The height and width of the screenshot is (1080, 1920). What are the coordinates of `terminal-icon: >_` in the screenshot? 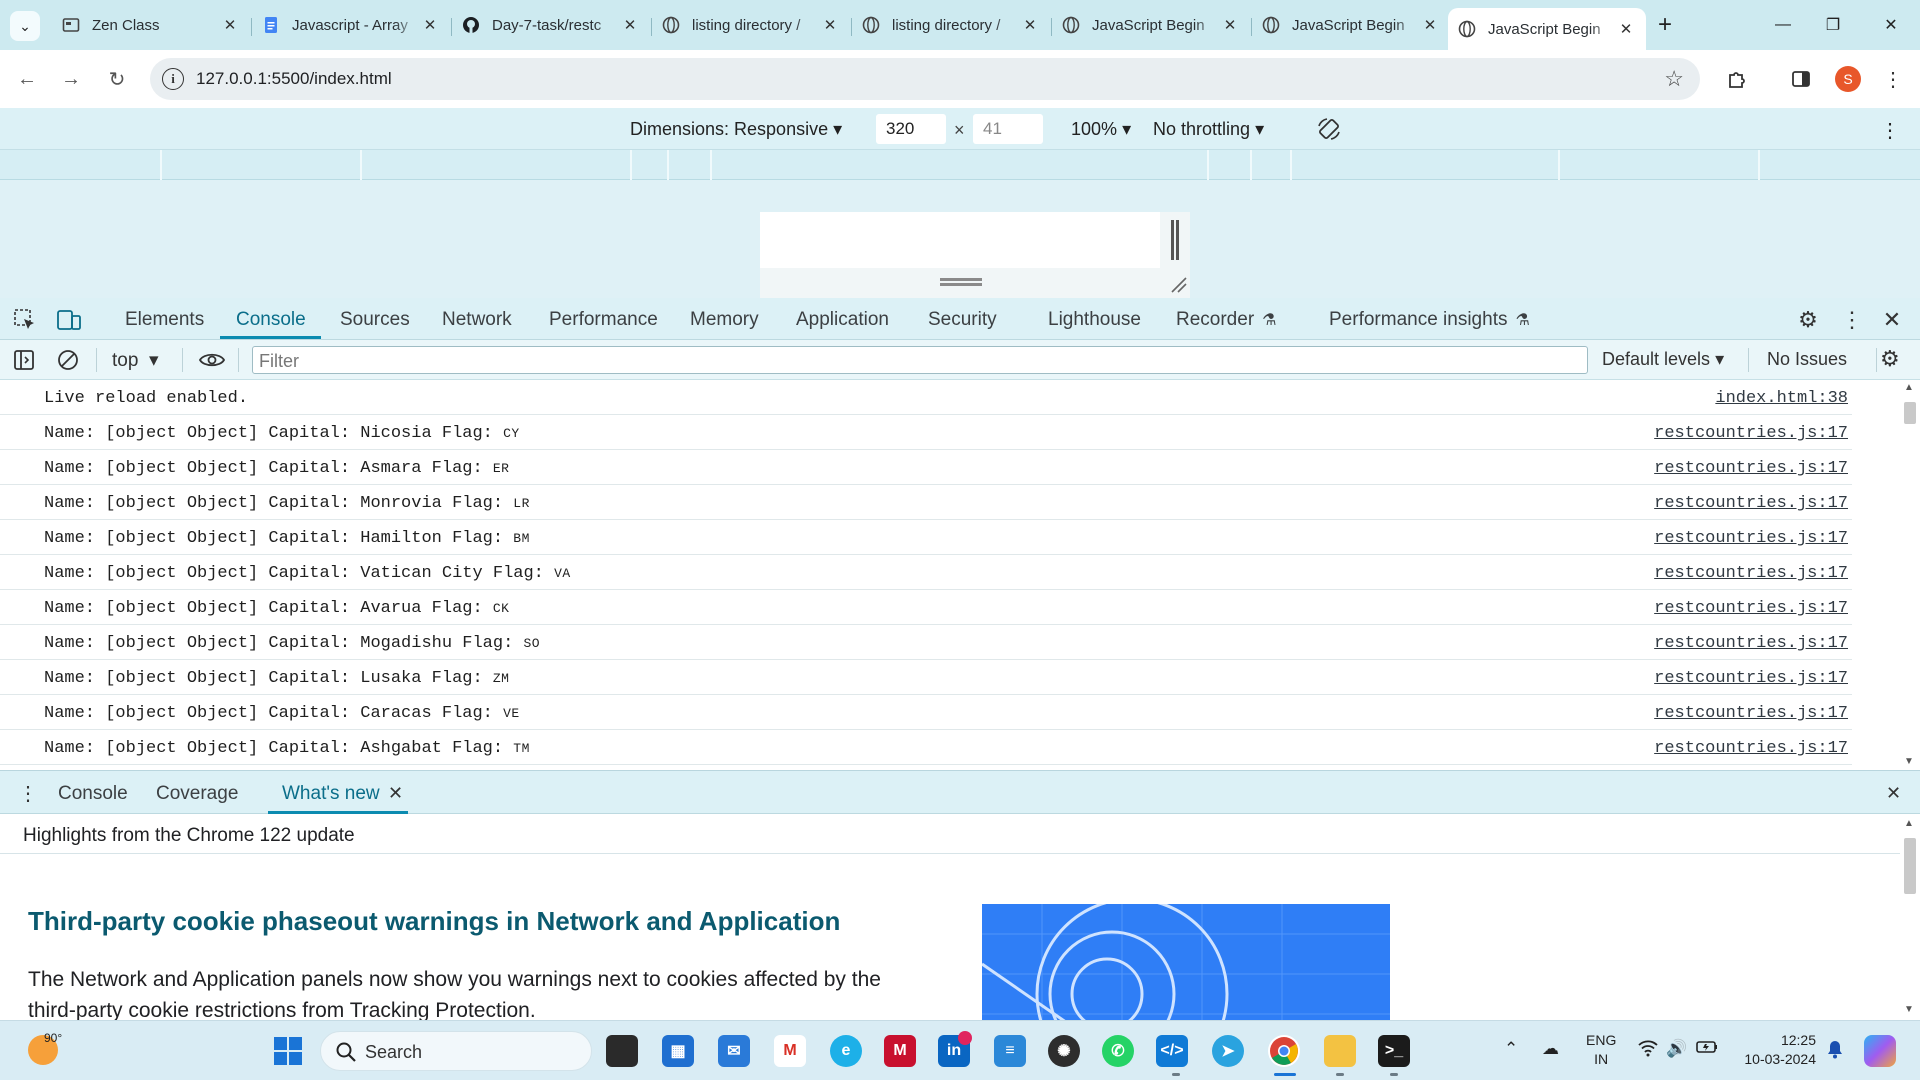 It's located at (1394, 1051).